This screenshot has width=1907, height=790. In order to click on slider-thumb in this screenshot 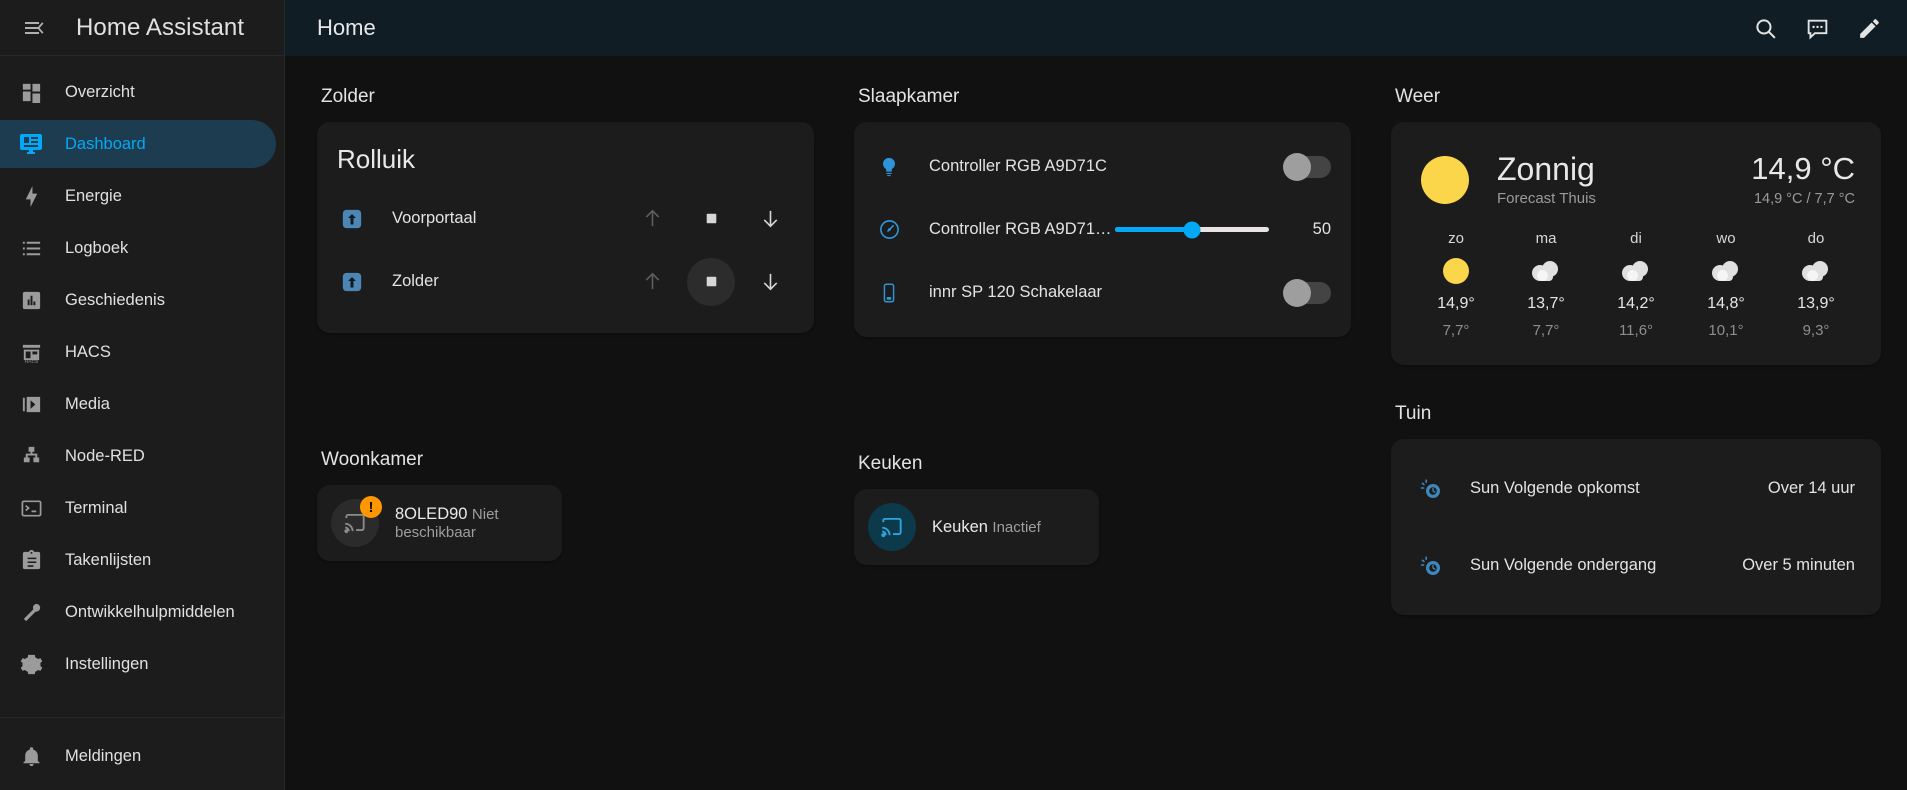, I will do `click(1192, 229)`.